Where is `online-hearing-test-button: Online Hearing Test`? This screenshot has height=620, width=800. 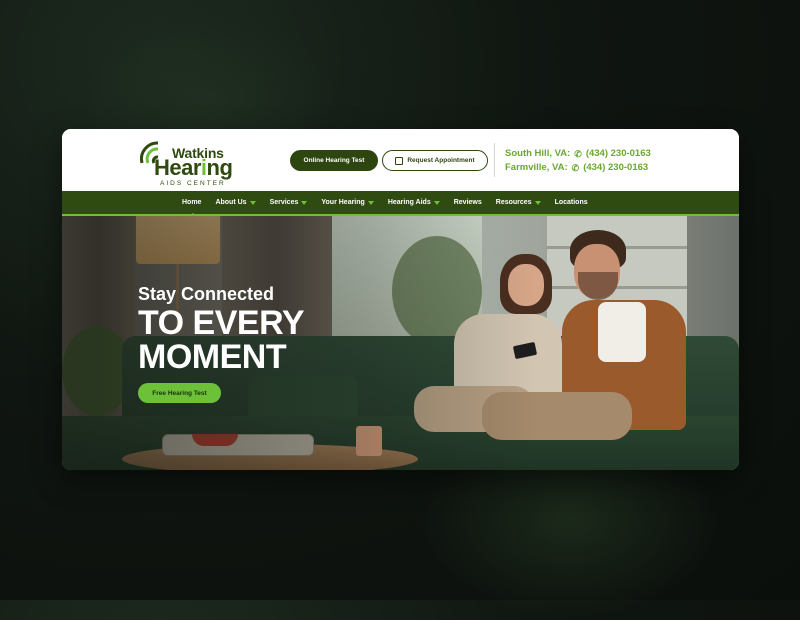
online-hearing-test-button: Online Hearing Test is located at coordinates (334, 160).